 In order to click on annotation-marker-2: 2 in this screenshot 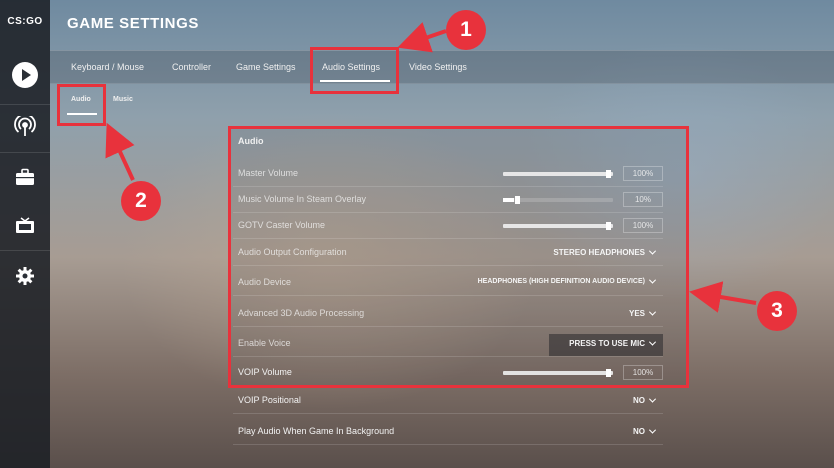, I will do `click(141, 201)`.